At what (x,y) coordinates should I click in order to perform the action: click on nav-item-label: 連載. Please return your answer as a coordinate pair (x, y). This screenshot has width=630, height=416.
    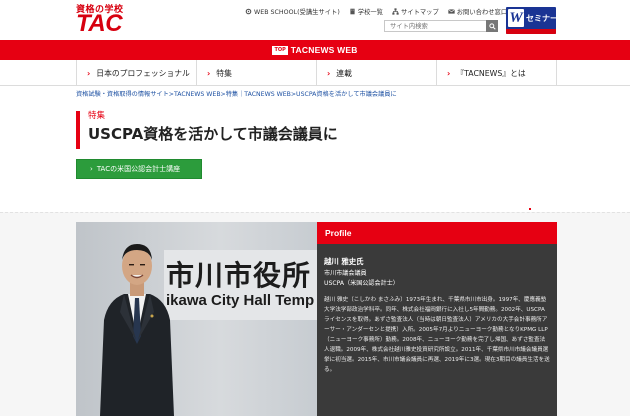
    Looking at the image, I should click on (344, 73).